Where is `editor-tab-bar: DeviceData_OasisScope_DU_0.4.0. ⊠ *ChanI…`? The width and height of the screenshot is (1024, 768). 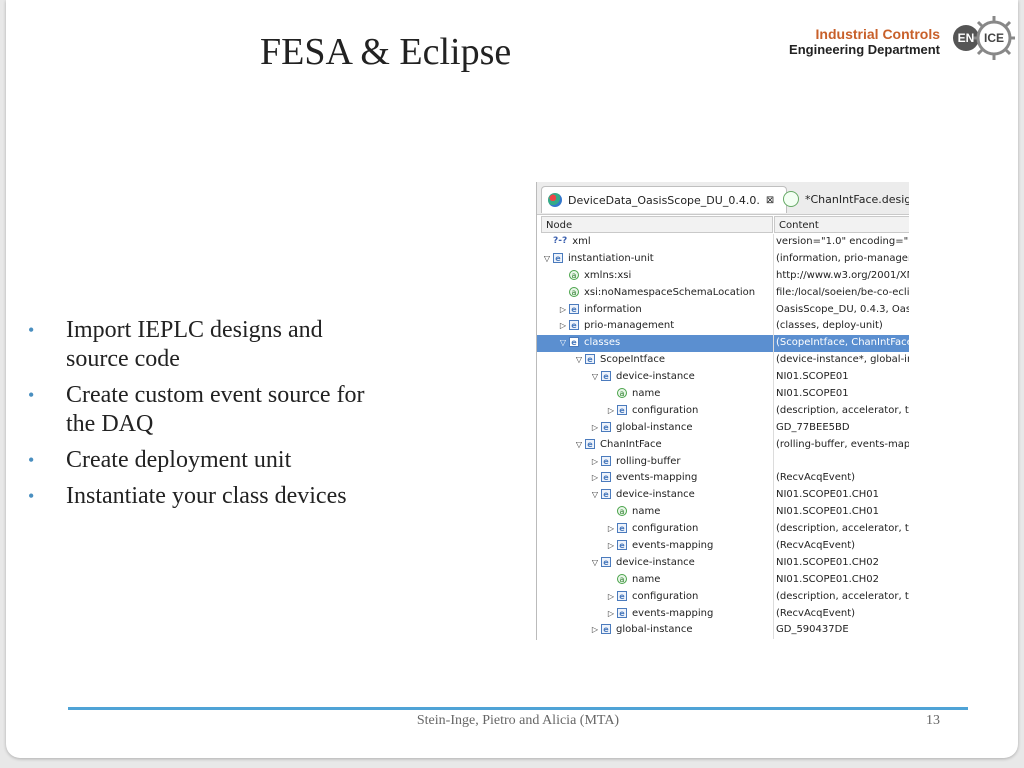 editor-tab-bar: DeviceData_OasisScope_DU_0.4.0. ⊠ *ChanI… is located at coordinates (723, 198).